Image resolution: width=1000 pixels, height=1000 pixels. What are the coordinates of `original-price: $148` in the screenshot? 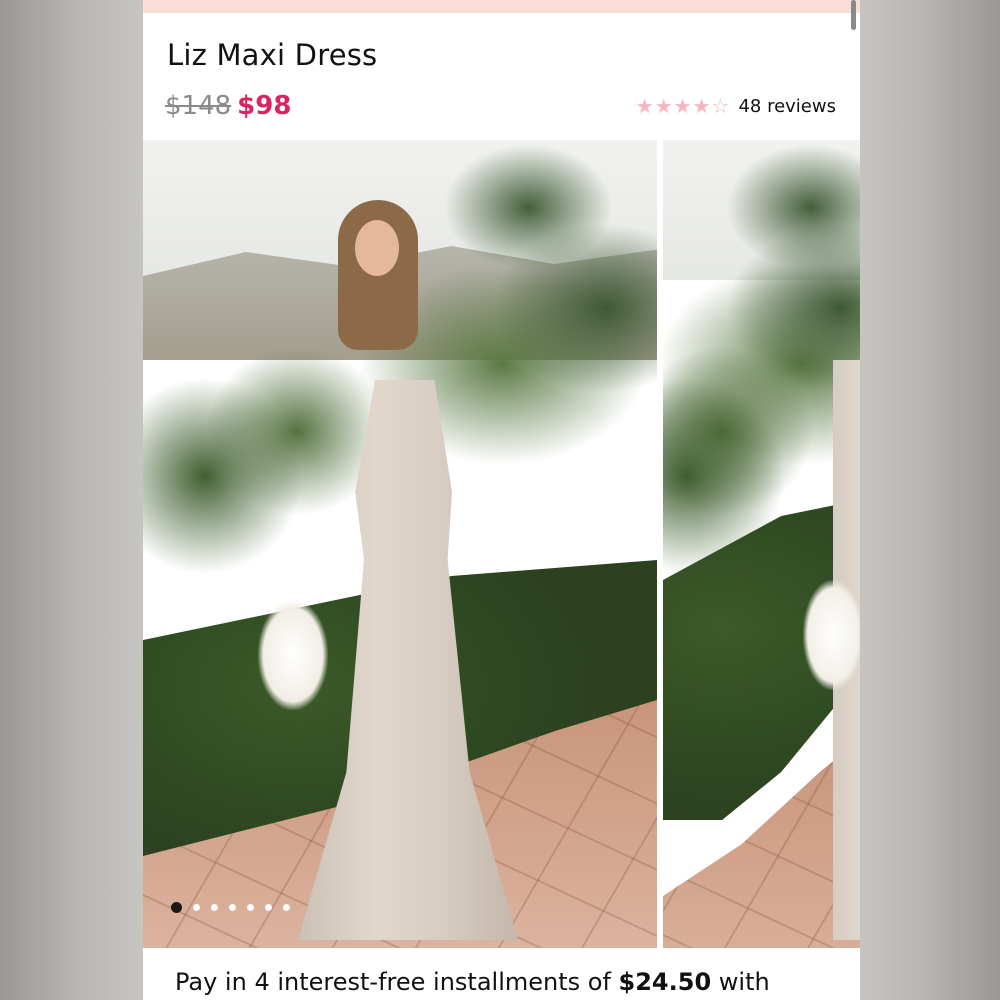 It's located at (198, 106).